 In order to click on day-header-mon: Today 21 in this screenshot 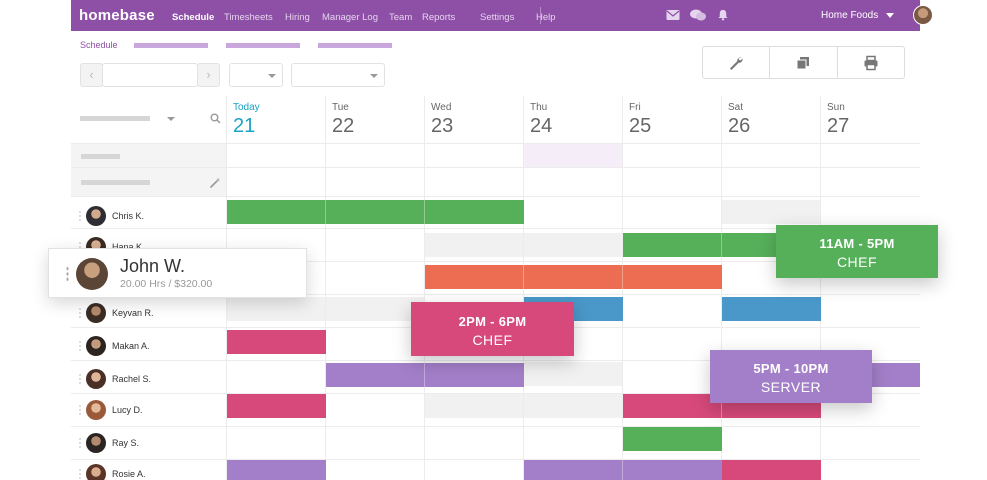, I will do `click(276, 119)`.